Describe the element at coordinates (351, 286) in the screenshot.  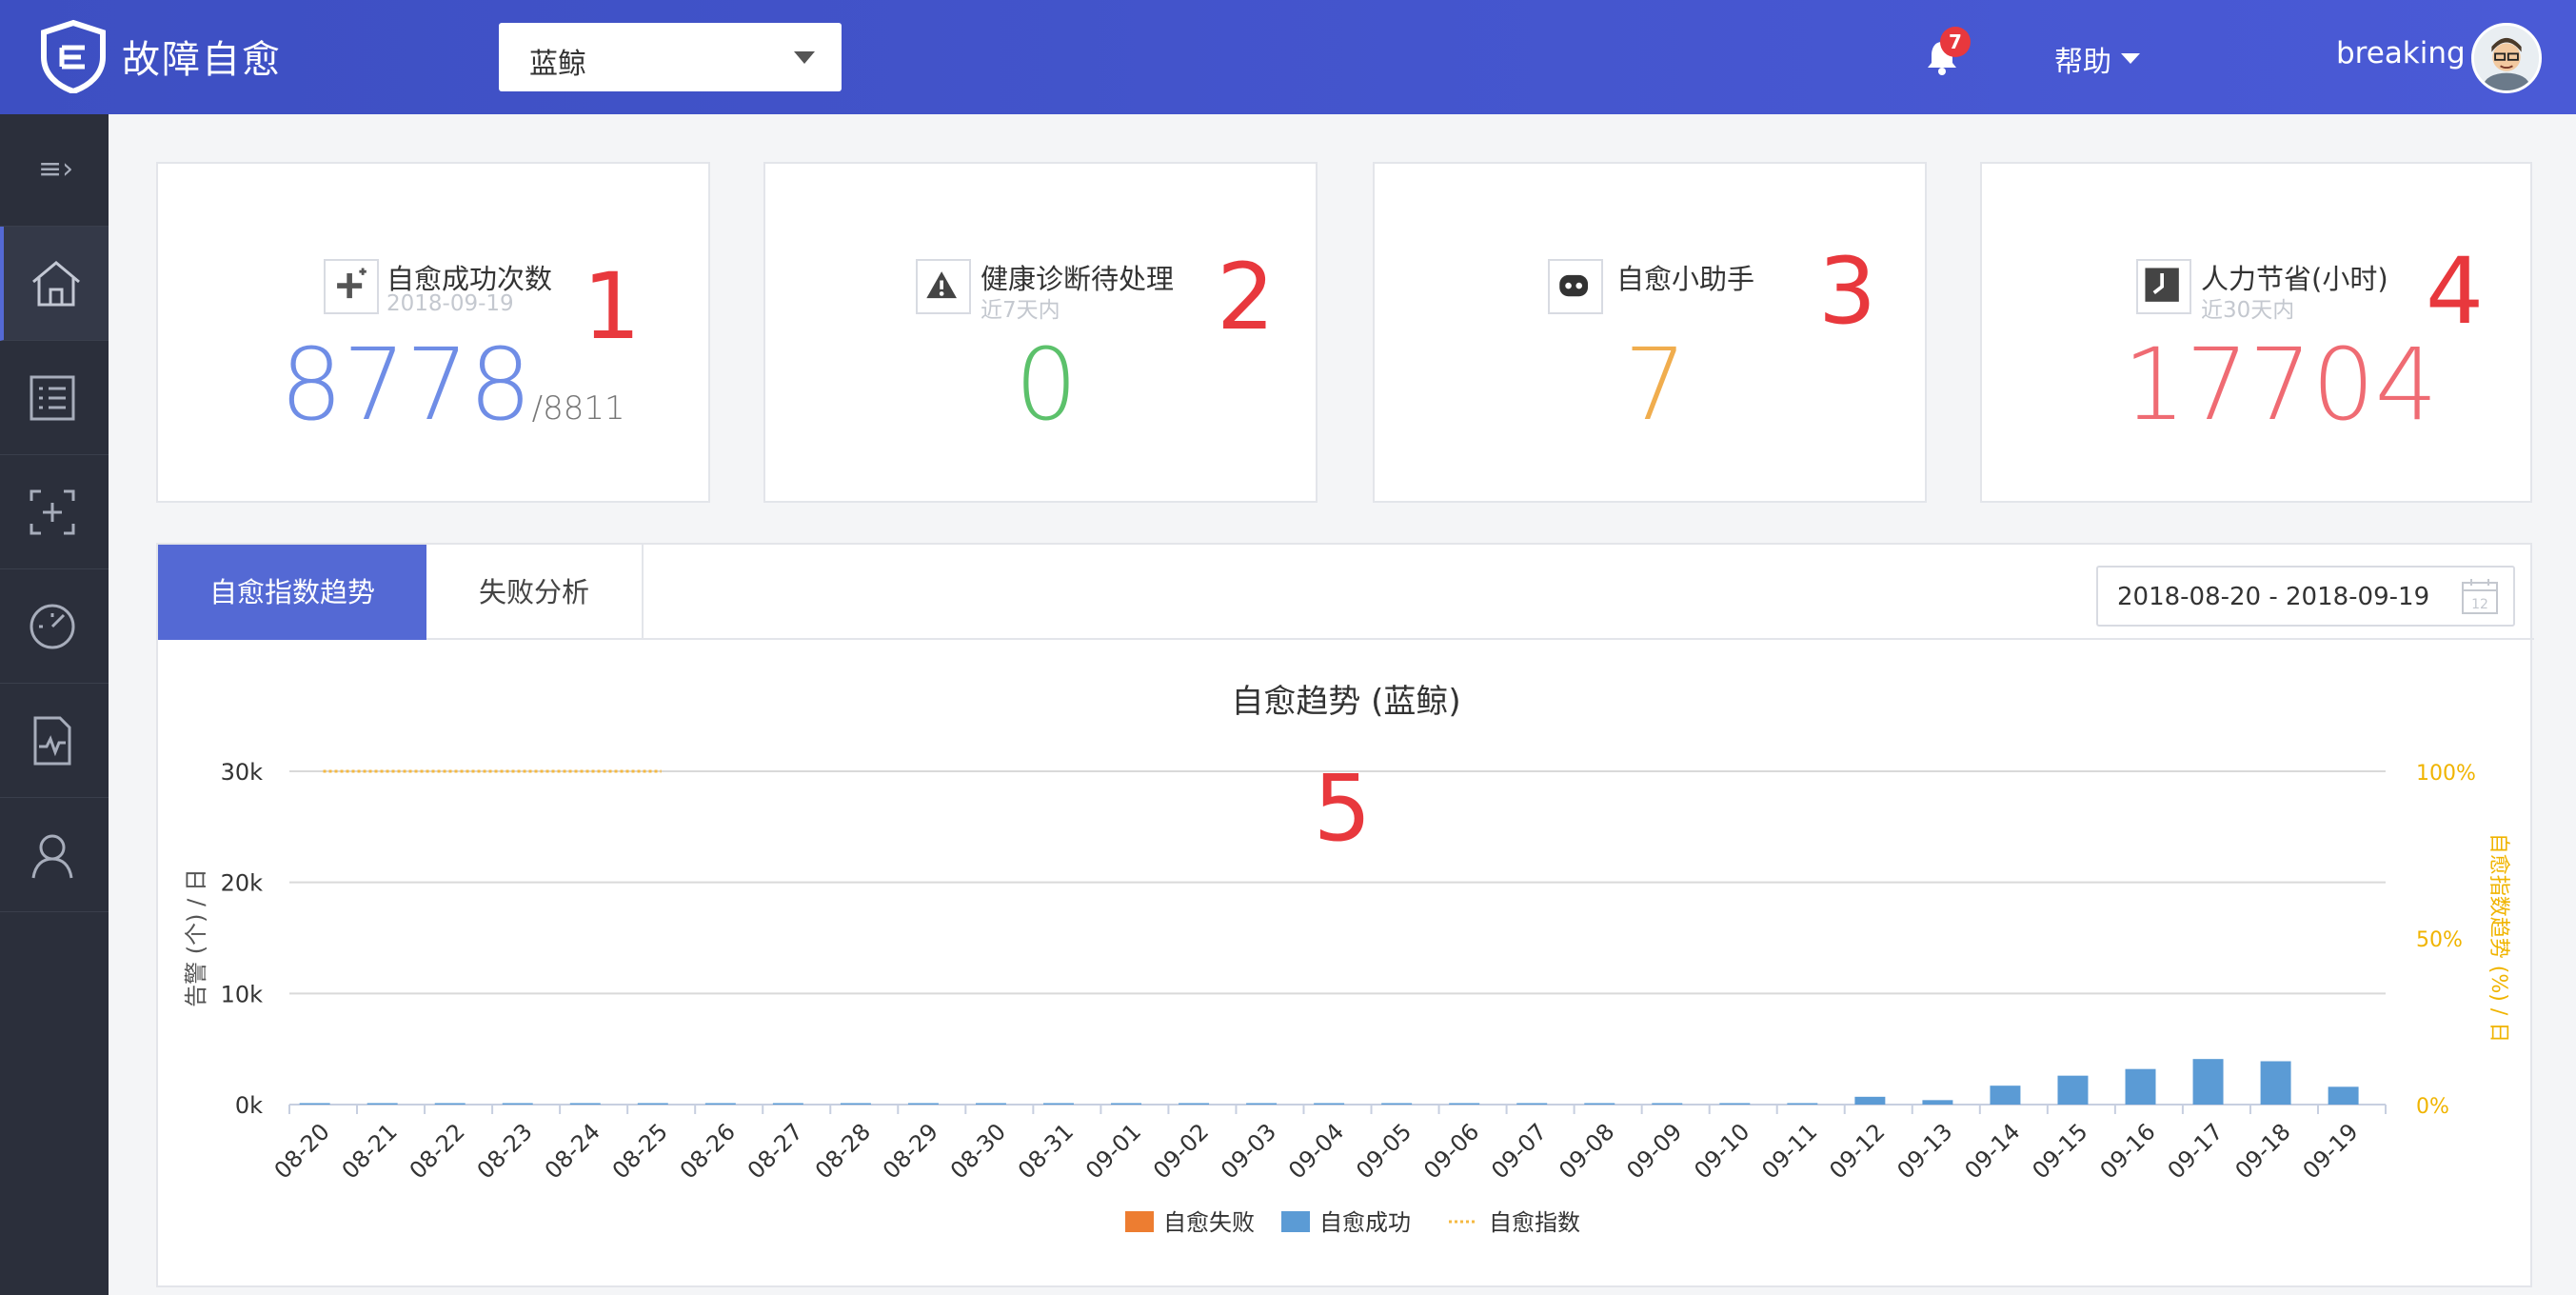
I see `plus-icon` at that location.